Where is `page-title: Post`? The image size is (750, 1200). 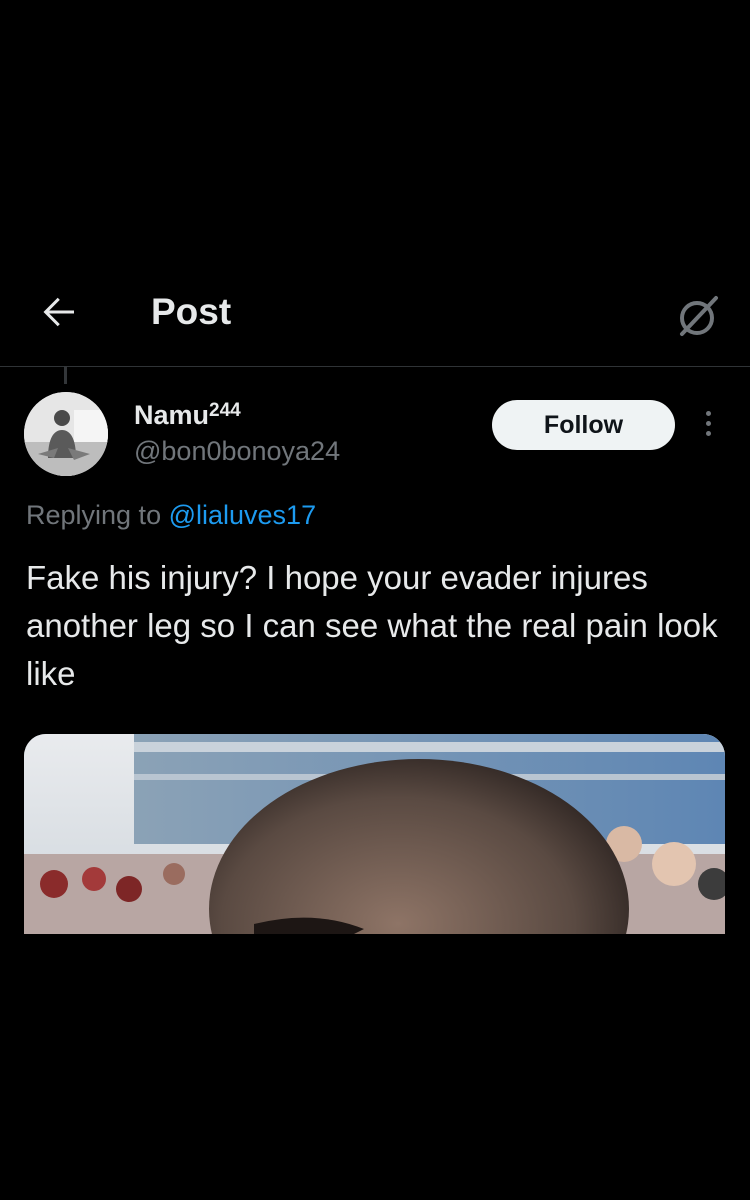
page-title: Post is located at coordinates (191, 311).